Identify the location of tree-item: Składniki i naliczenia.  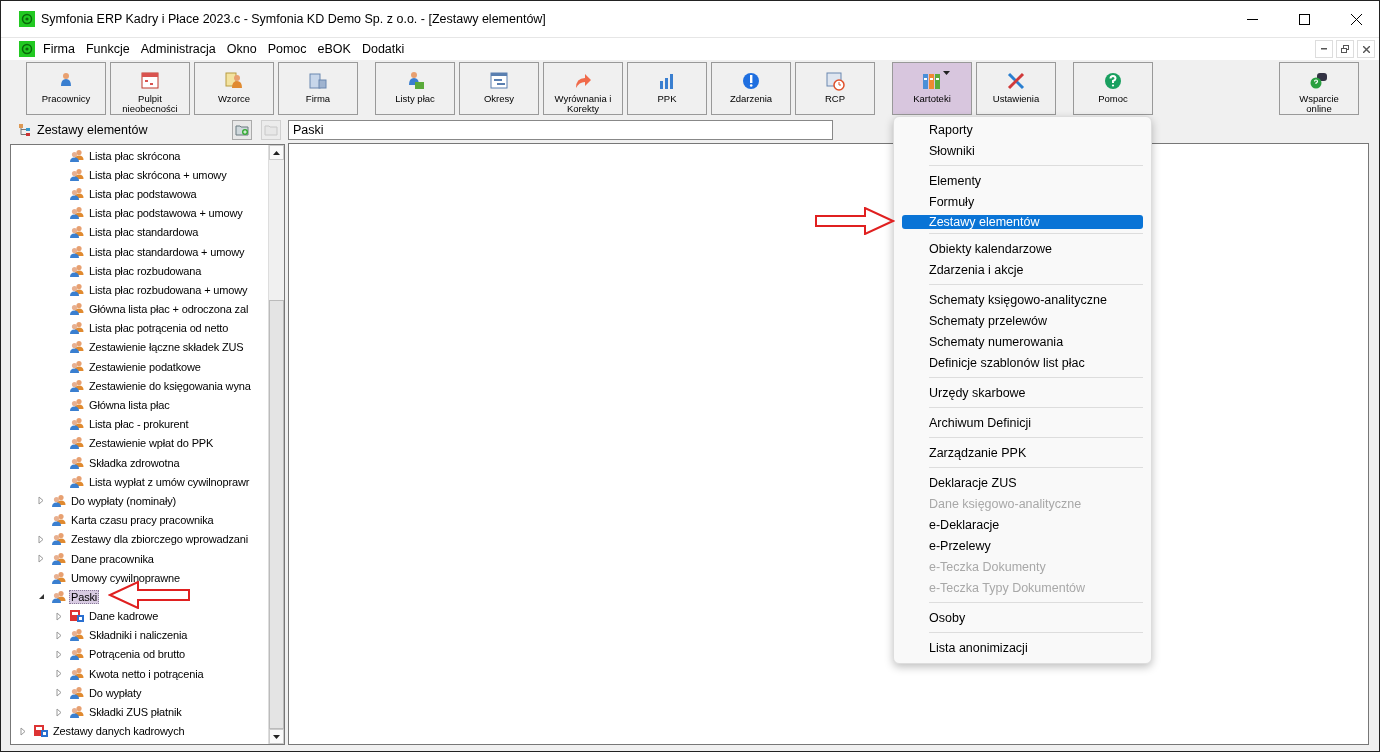
(138, 635).